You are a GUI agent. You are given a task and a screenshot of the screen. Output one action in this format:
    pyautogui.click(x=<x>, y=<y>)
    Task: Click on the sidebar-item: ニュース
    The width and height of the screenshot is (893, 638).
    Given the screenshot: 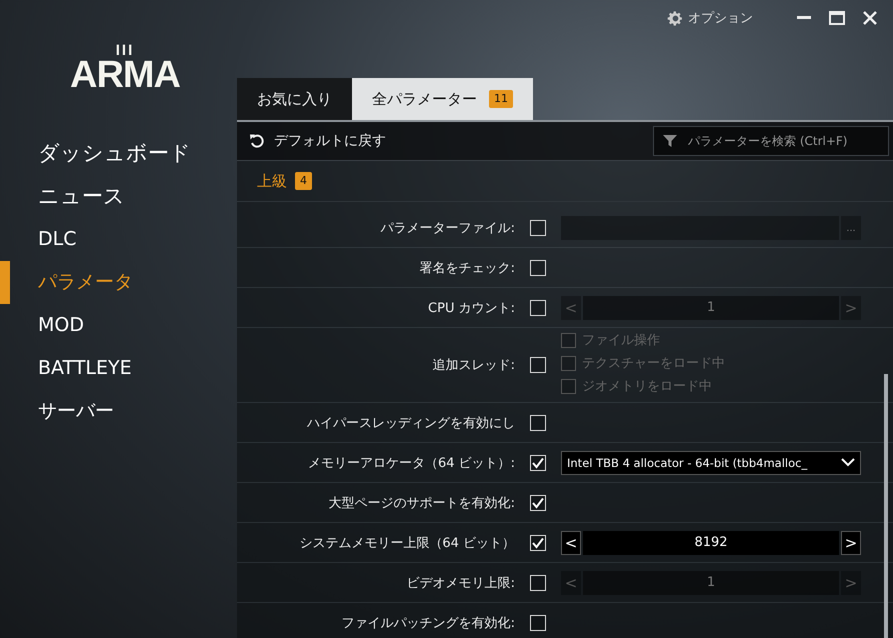 What is the action you would take?
    pyautogui.click(x=118, y=196)
    